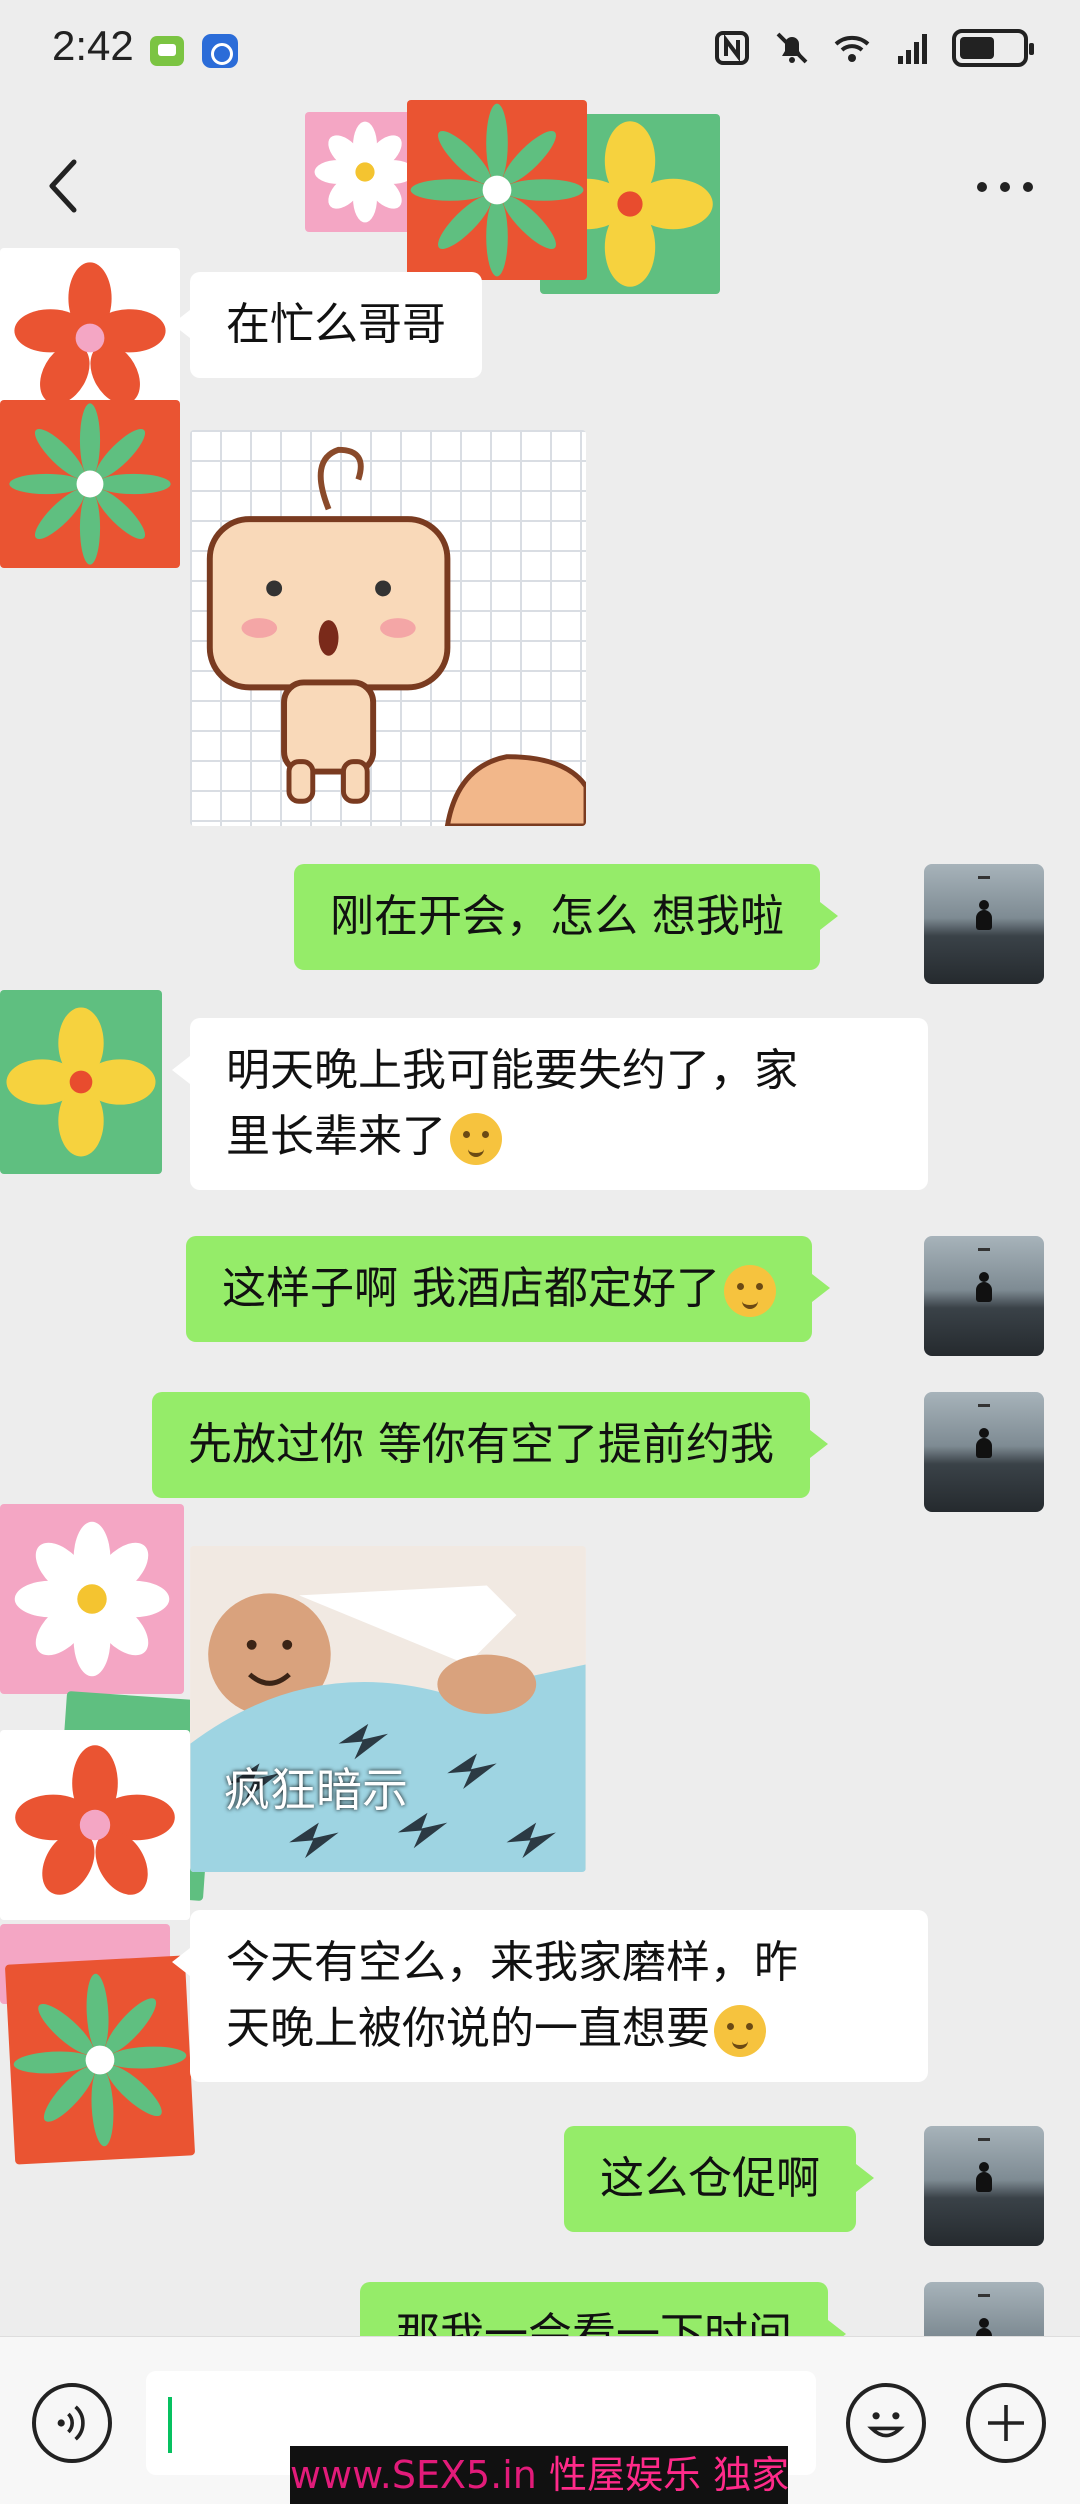 The height and width of the screenshot is (2504, 1080). Describe the element at coordinates (65, 186) in the screenshot. I see `chevron-left-icon` at that location.